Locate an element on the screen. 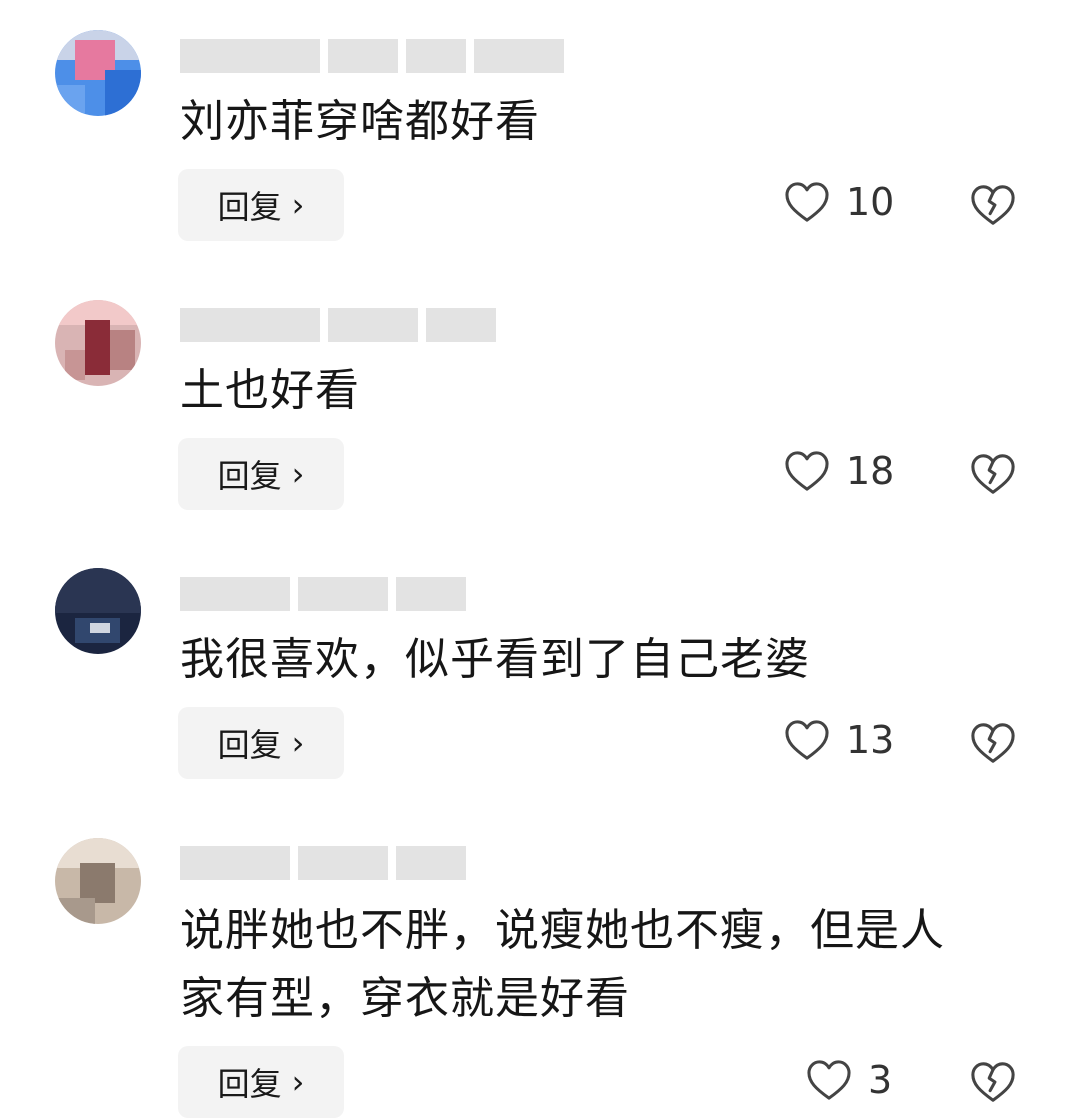 The height and width of the screenshot is (1118, 1080). like-button: 3 is located at coordinates (849, 1080).